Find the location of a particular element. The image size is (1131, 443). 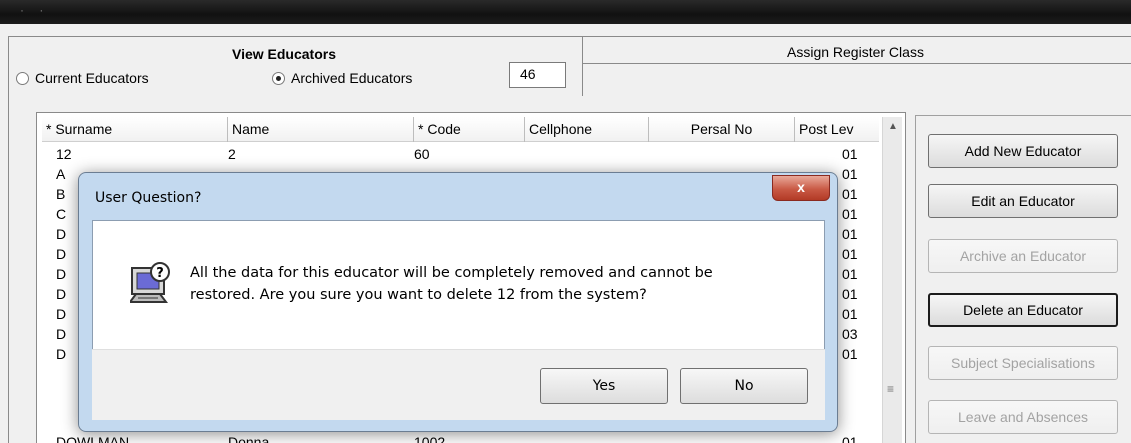

radio-current-educators: Current Educators is located at coordinates (82, 78).